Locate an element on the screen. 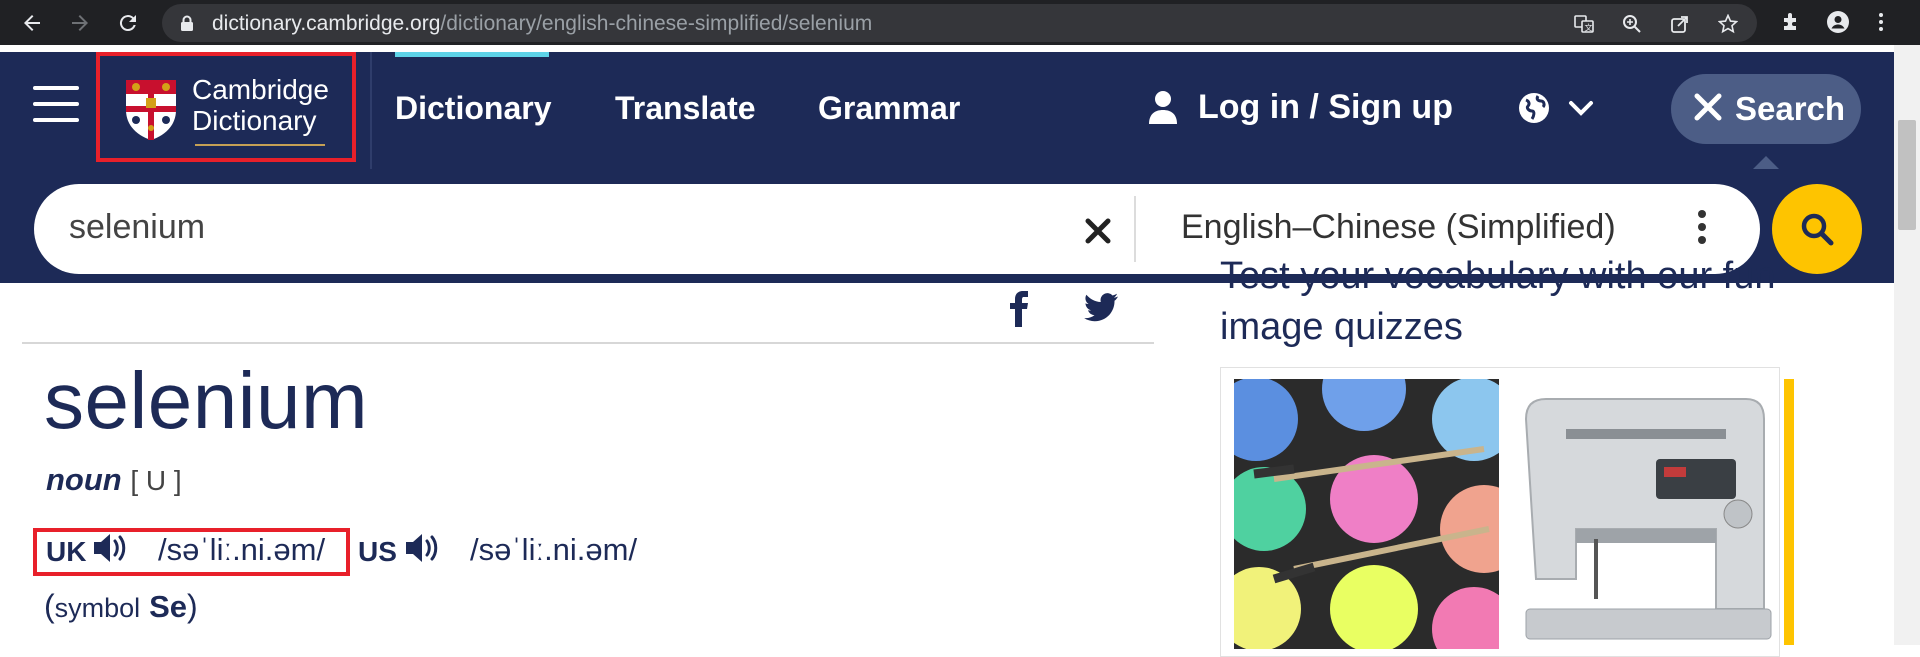  chevron-down-icon is located at coordinates (1581, 108).